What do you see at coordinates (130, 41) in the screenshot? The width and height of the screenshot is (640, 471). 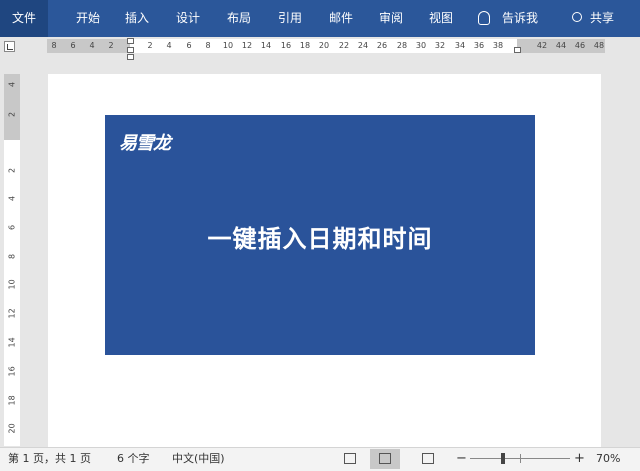 I see `first-line-indent-marker` at bounding box center [130, 41].